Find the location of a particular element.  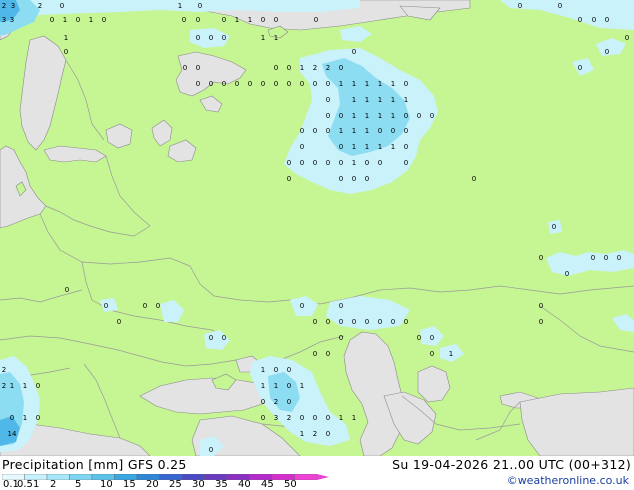

precip-value-label: 14 is located at coordinates (12, 434).